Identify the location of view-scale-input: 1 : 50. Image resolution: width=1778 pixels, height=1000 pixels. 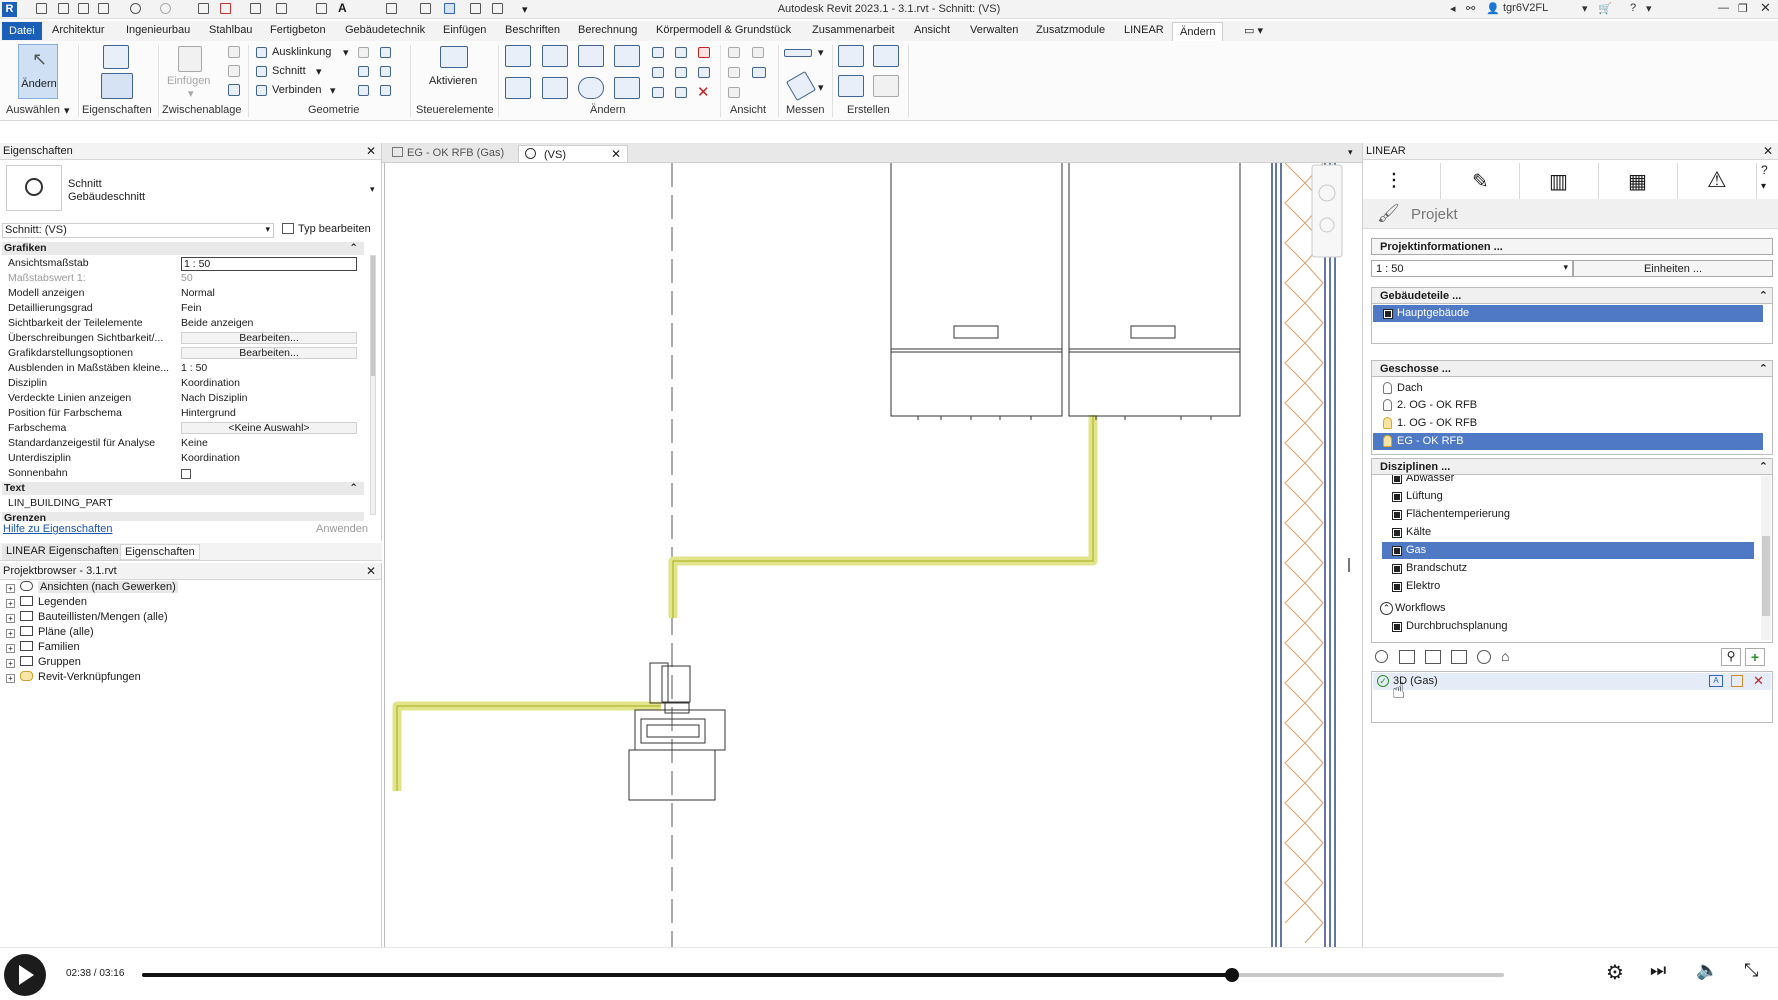
(269, 264).